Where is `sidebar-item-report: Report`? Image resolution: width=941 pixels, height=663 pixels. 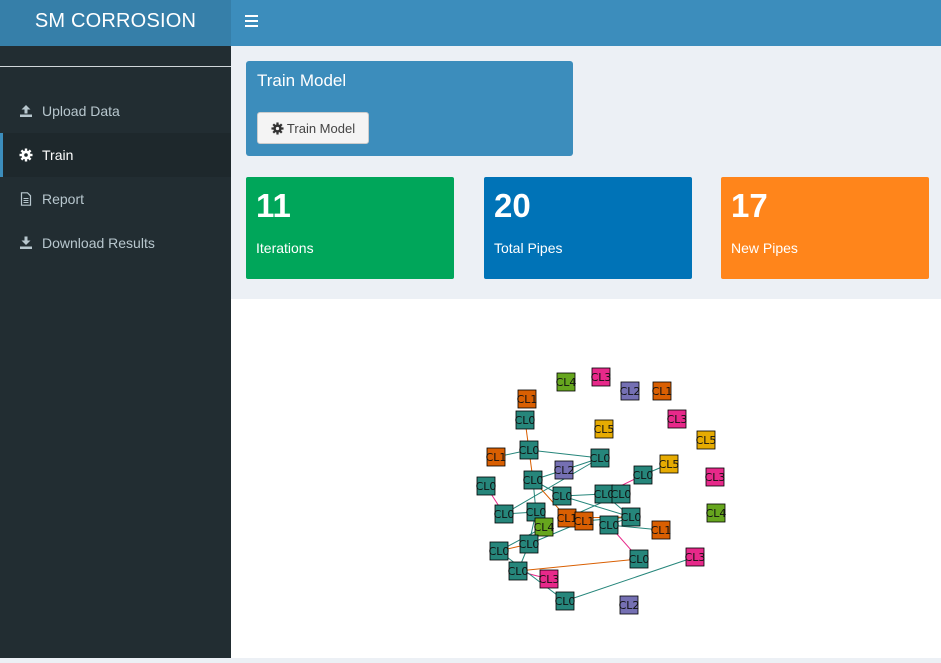
sidebar-item-report: Report is located at coordinates (115, 199).